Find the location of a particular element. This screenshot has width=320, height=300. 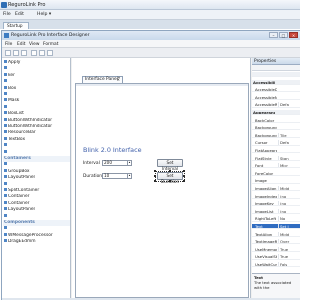

property-value: Micr is located at coordinates (289, 165).